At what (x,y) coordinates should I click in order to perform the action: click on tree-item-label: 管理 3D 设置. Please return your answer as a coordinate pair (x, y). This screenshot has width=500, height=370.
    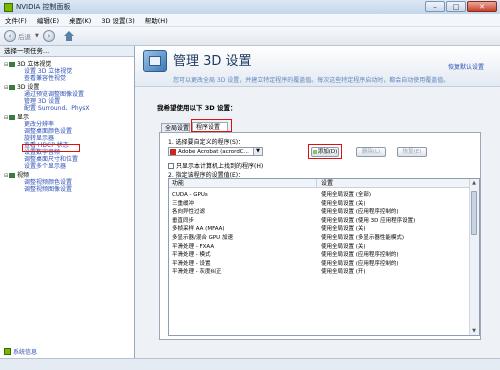
    Looking at the image, I should click on (42, 101).